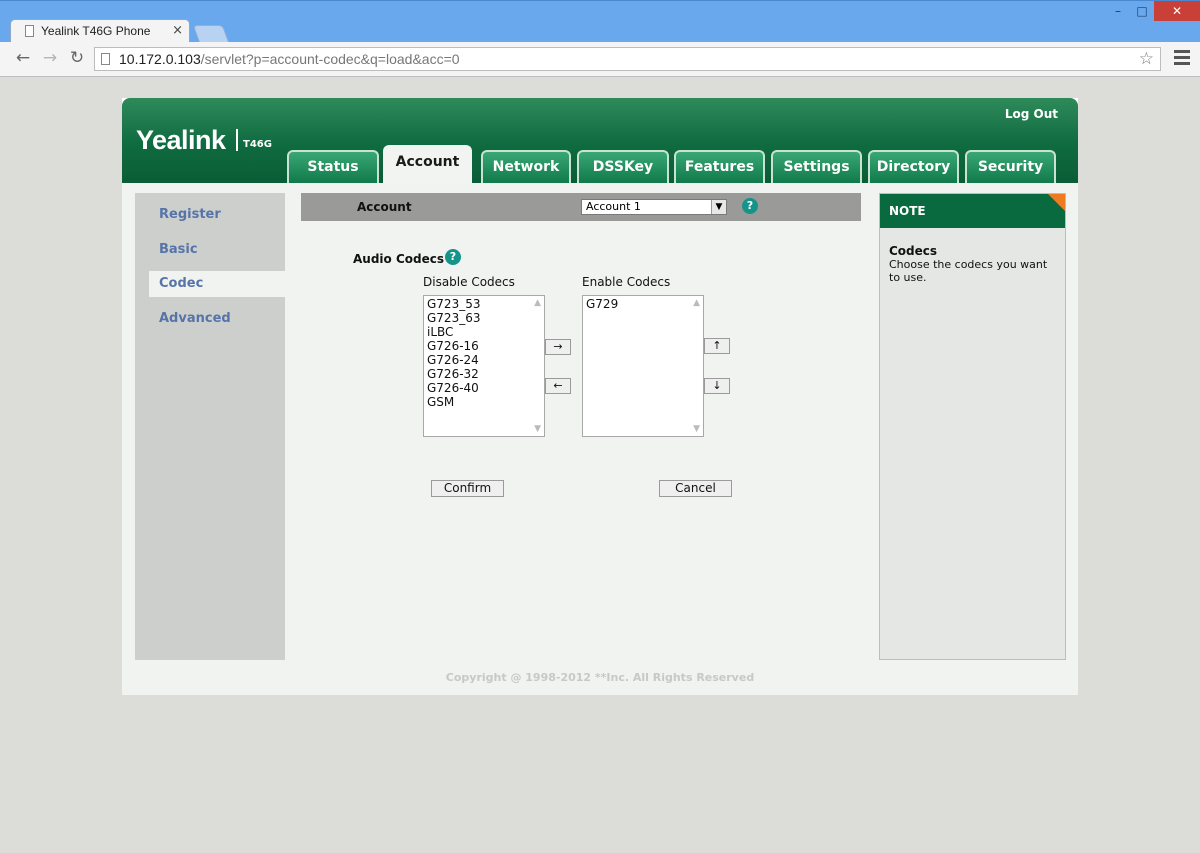 This screenshot has width=1200, height=853. Describe the element at coordinates (695, 488) in the screenshot. I see `cancel-button: Cancel` at that location.